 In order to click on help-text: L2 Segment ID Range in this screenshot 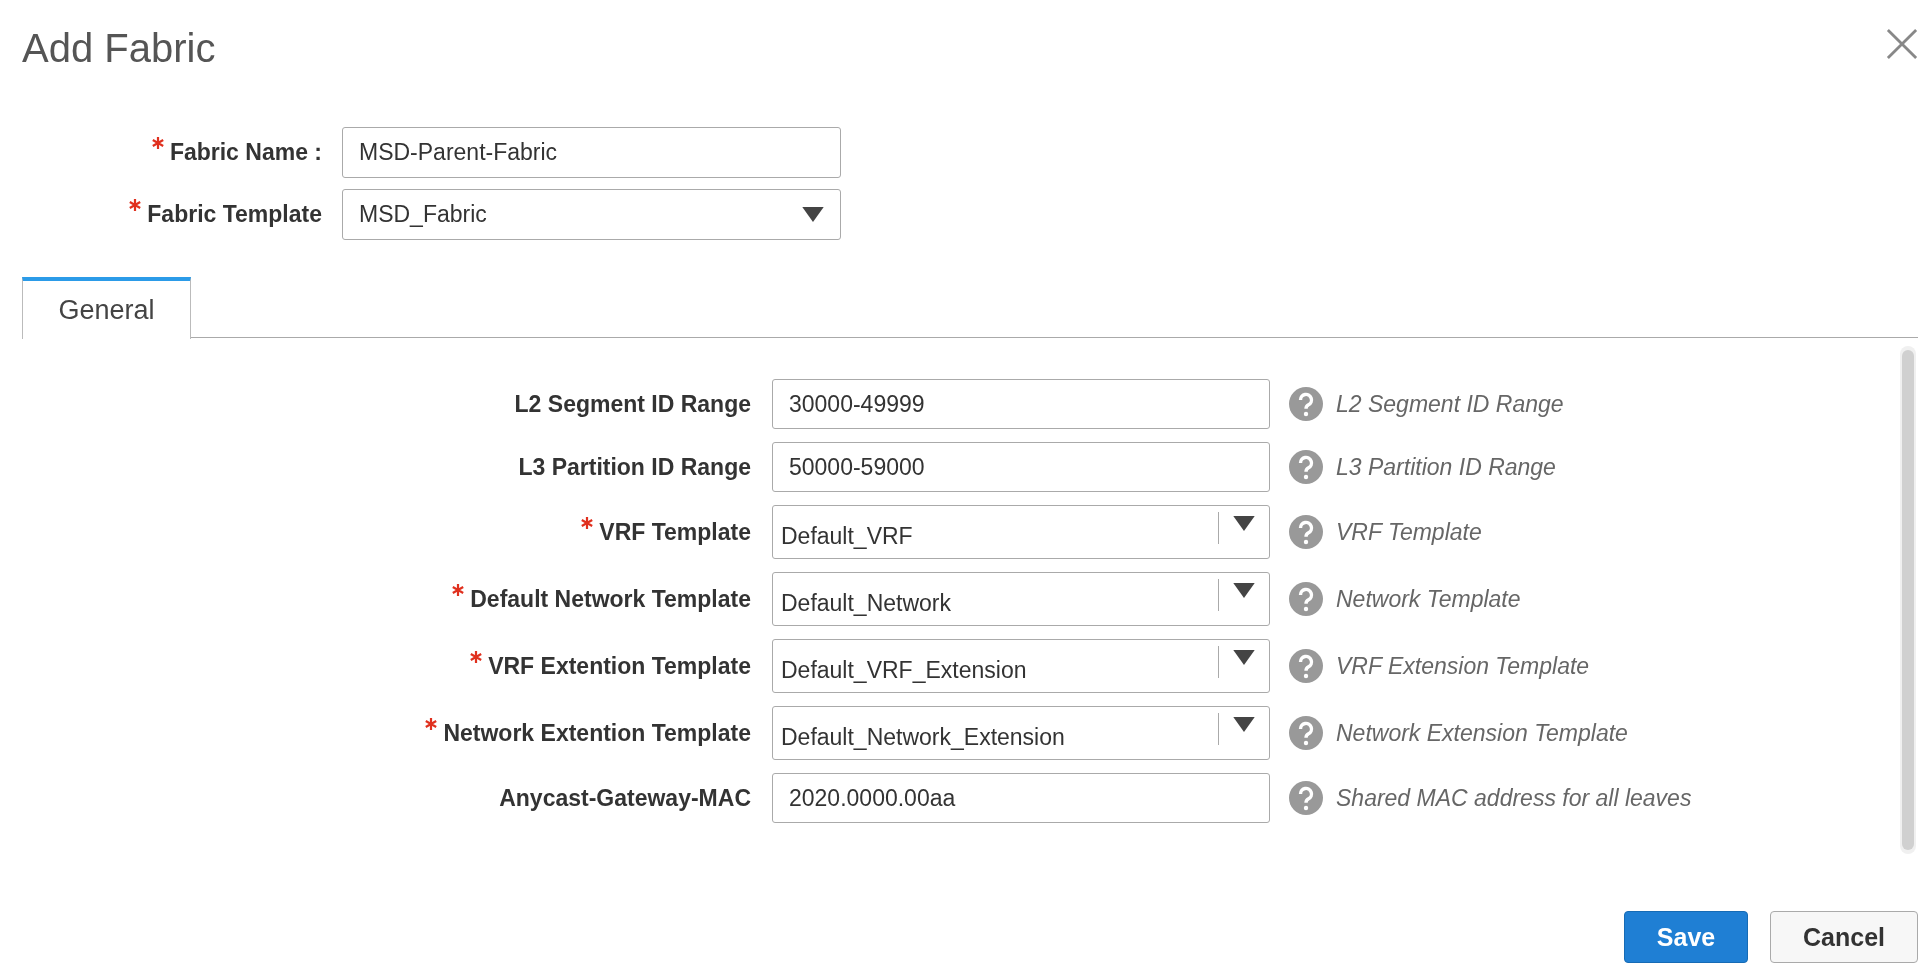, I will do `click(1450, 404)`.